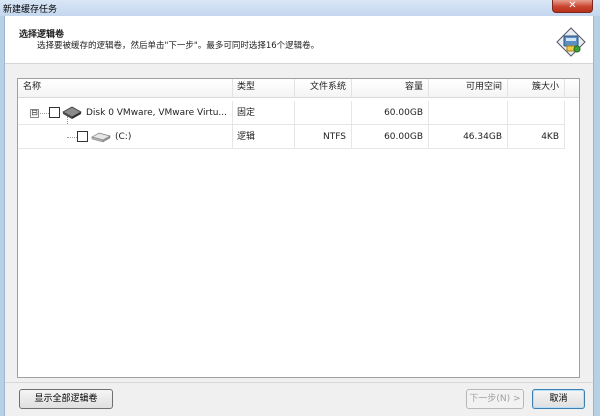  Describe the element at coordinates (495, 399) in the screenshot. I see `next-button: 下一步(N) >` at that location.